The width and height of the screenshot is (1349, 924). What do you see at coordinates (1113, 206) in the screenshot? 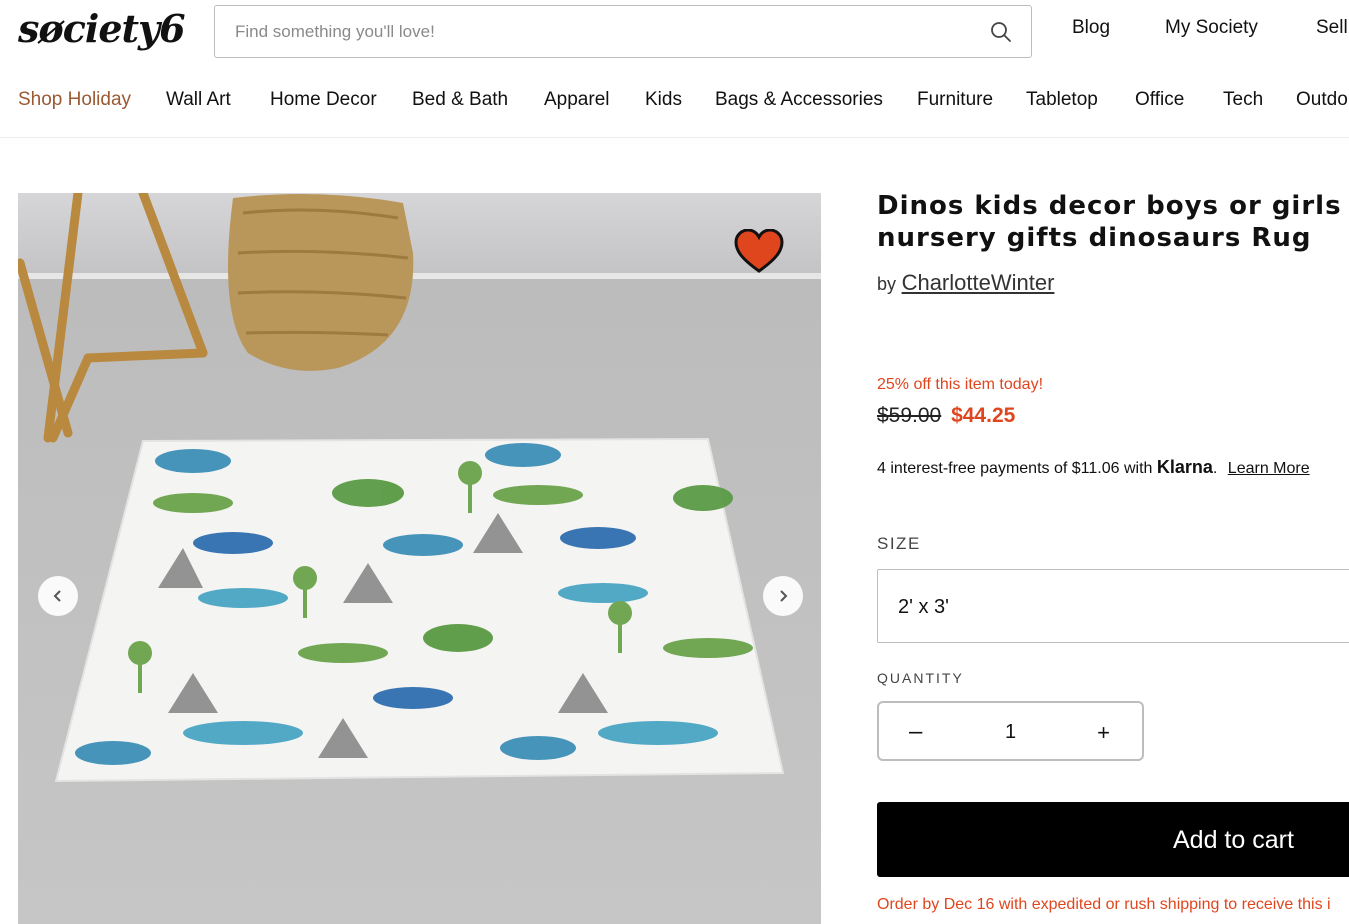
I see `product-title-line-1: Dinos kids decor boys or girls roon` at bounding box center [1113, 206].